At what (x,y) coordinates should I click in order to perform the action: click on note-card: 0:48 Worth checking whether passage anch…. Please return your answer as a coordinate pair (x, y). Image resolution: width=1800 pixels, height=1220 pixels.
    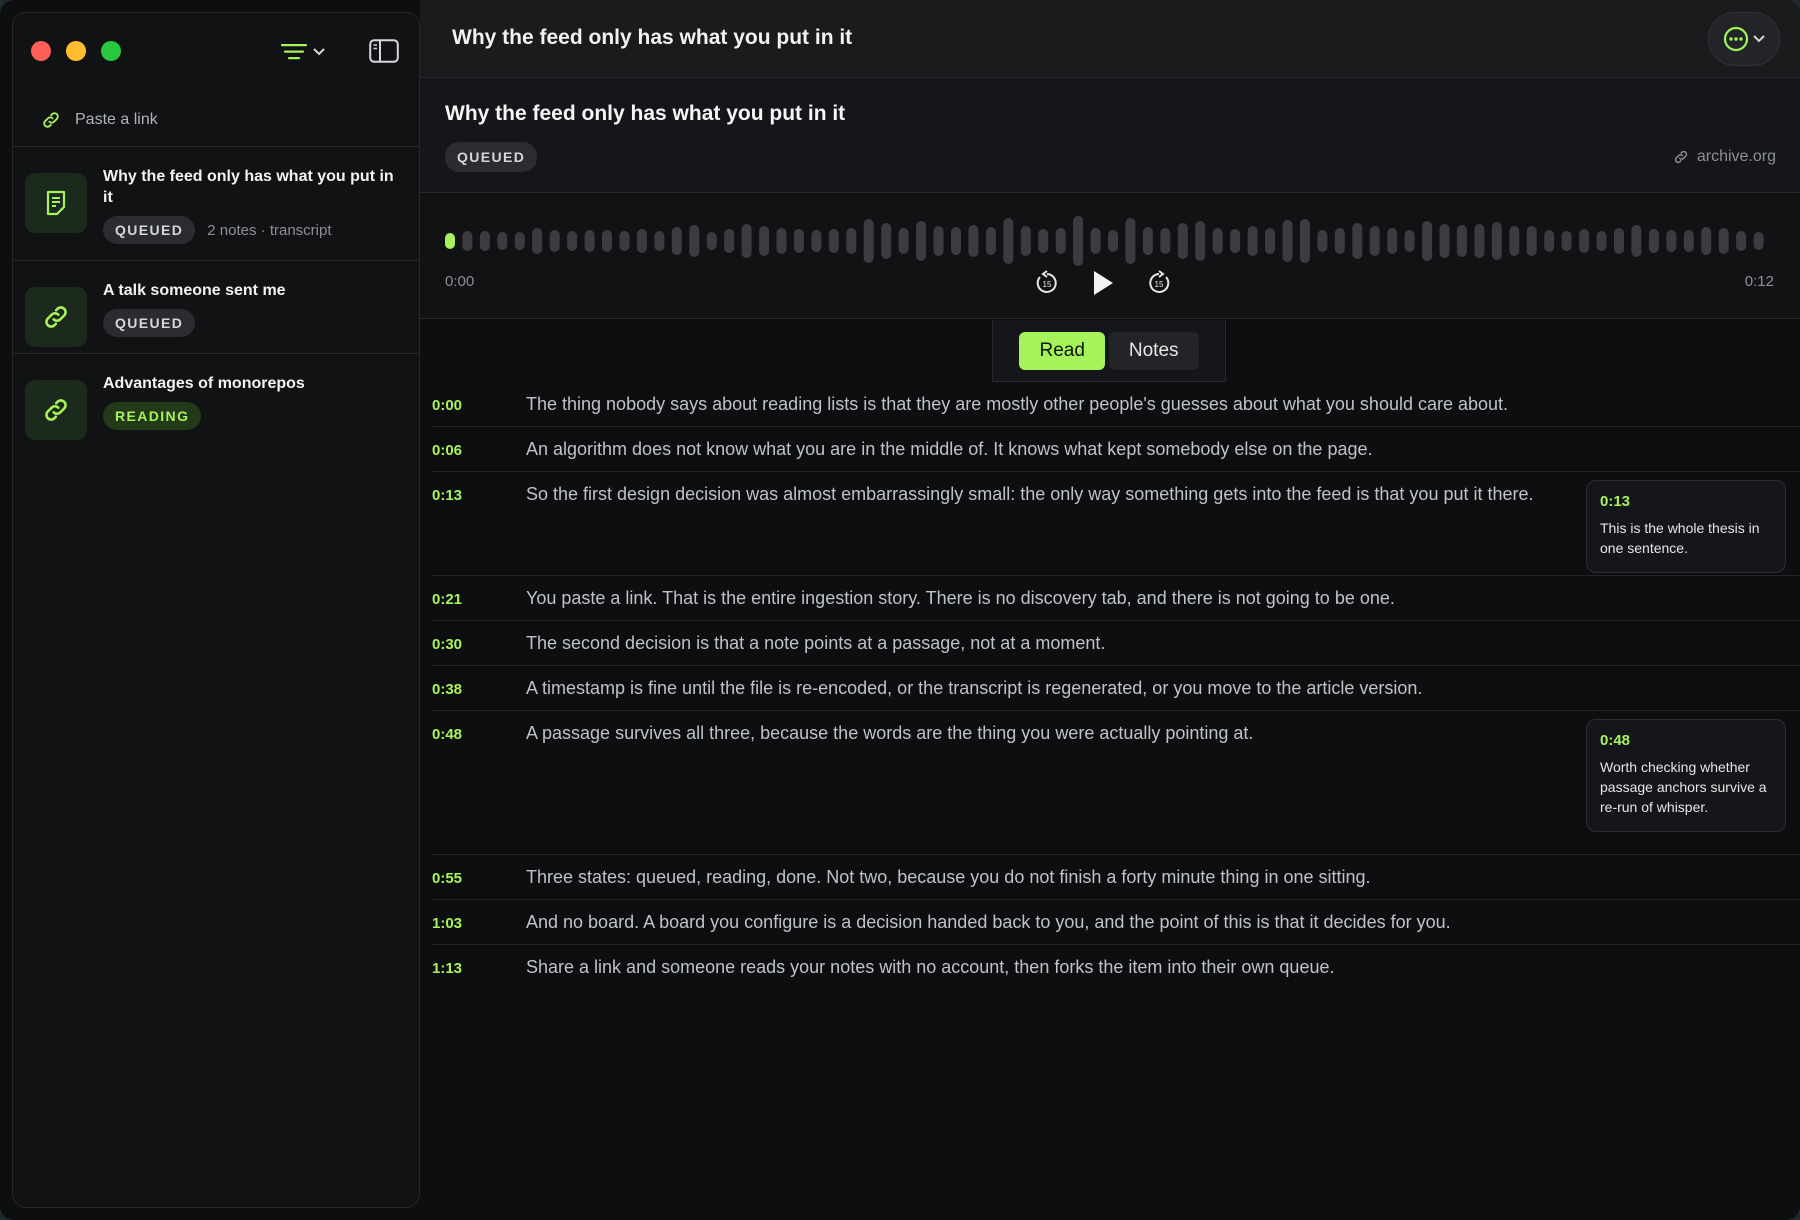
    Looking at the image, I should click on (1686, 775).